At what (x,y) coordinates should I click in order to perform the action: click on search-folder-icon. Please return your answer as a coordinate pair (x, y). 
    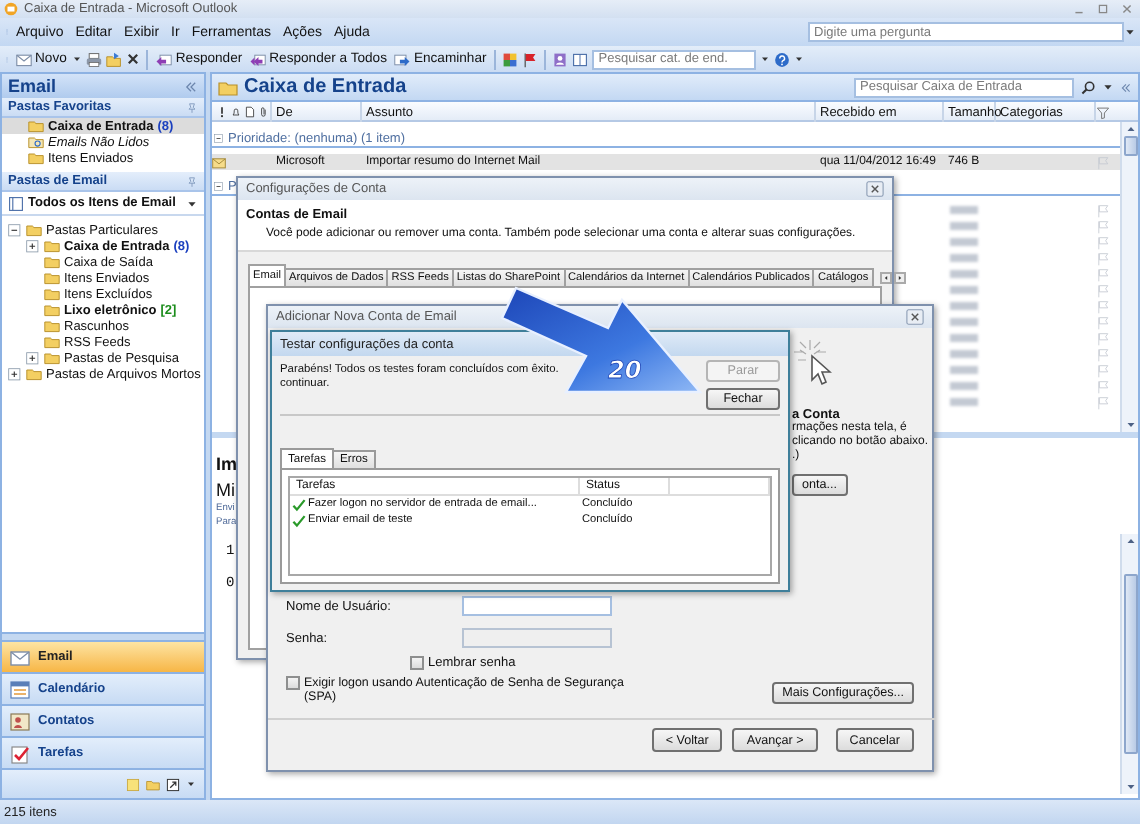
    Looking at the image, I should click on (36, 142).